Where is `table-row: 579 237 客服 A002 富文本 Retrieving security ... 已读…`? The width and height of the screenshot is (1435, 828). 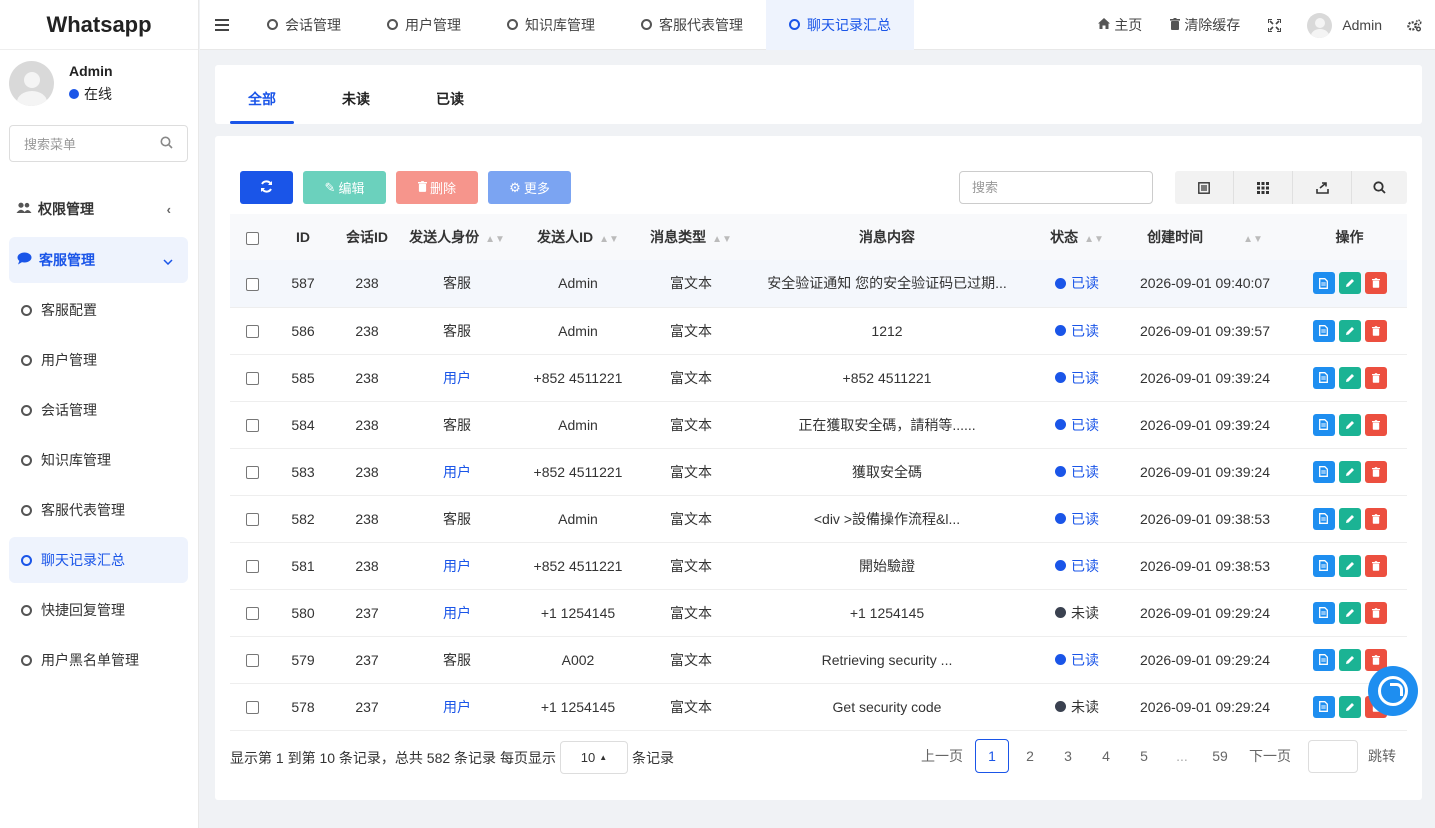 table-row: 579 237 客服 A002 富文本 Retrieving security ... 已读… is located at coordinates (818, 659).